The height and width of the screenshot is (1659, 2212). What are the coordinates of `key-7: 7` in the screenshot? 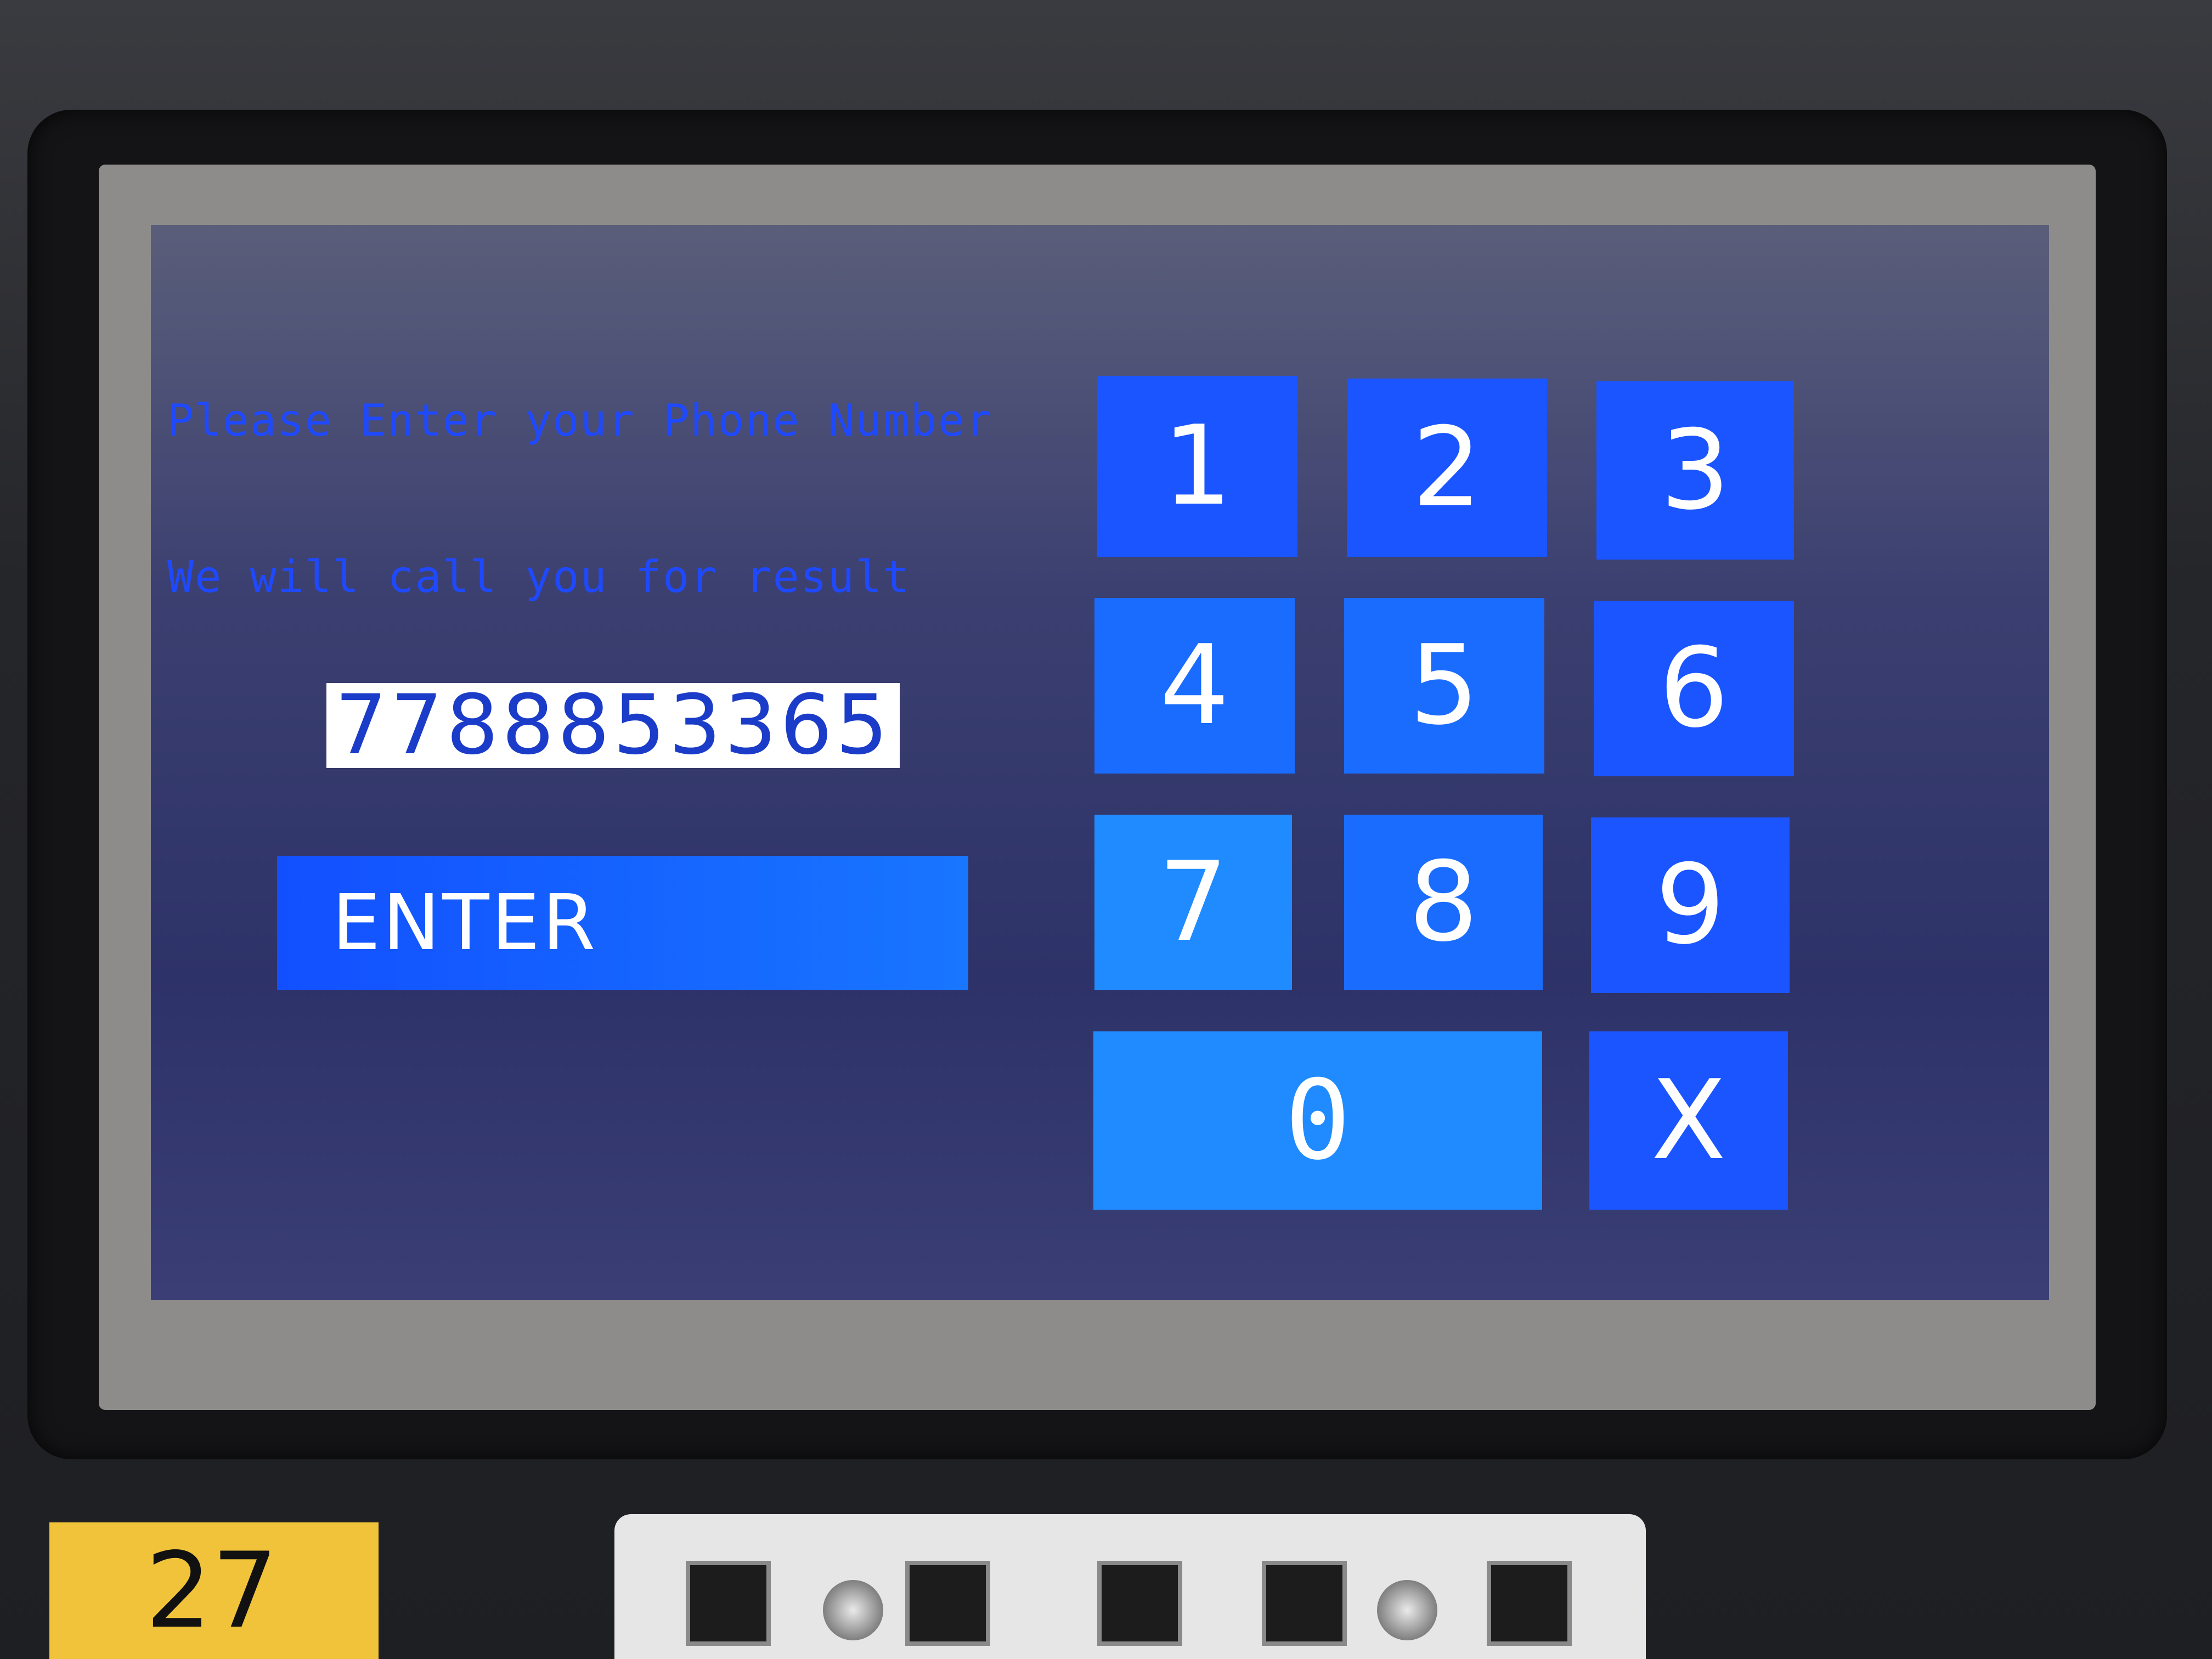 It's located at (1193, 902).